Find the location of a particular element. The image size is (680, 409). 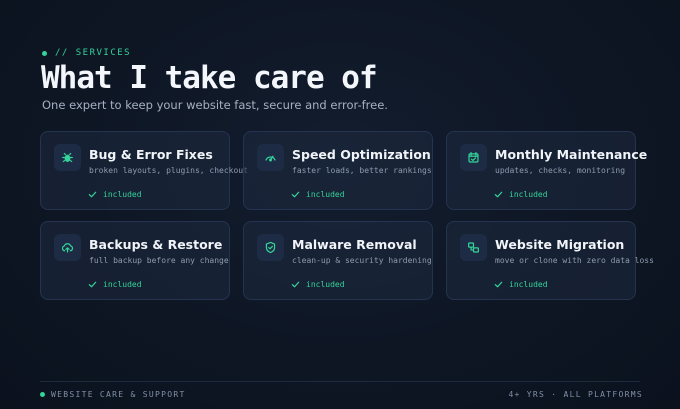

shield-check-icon is located at coordinates (270, 247).